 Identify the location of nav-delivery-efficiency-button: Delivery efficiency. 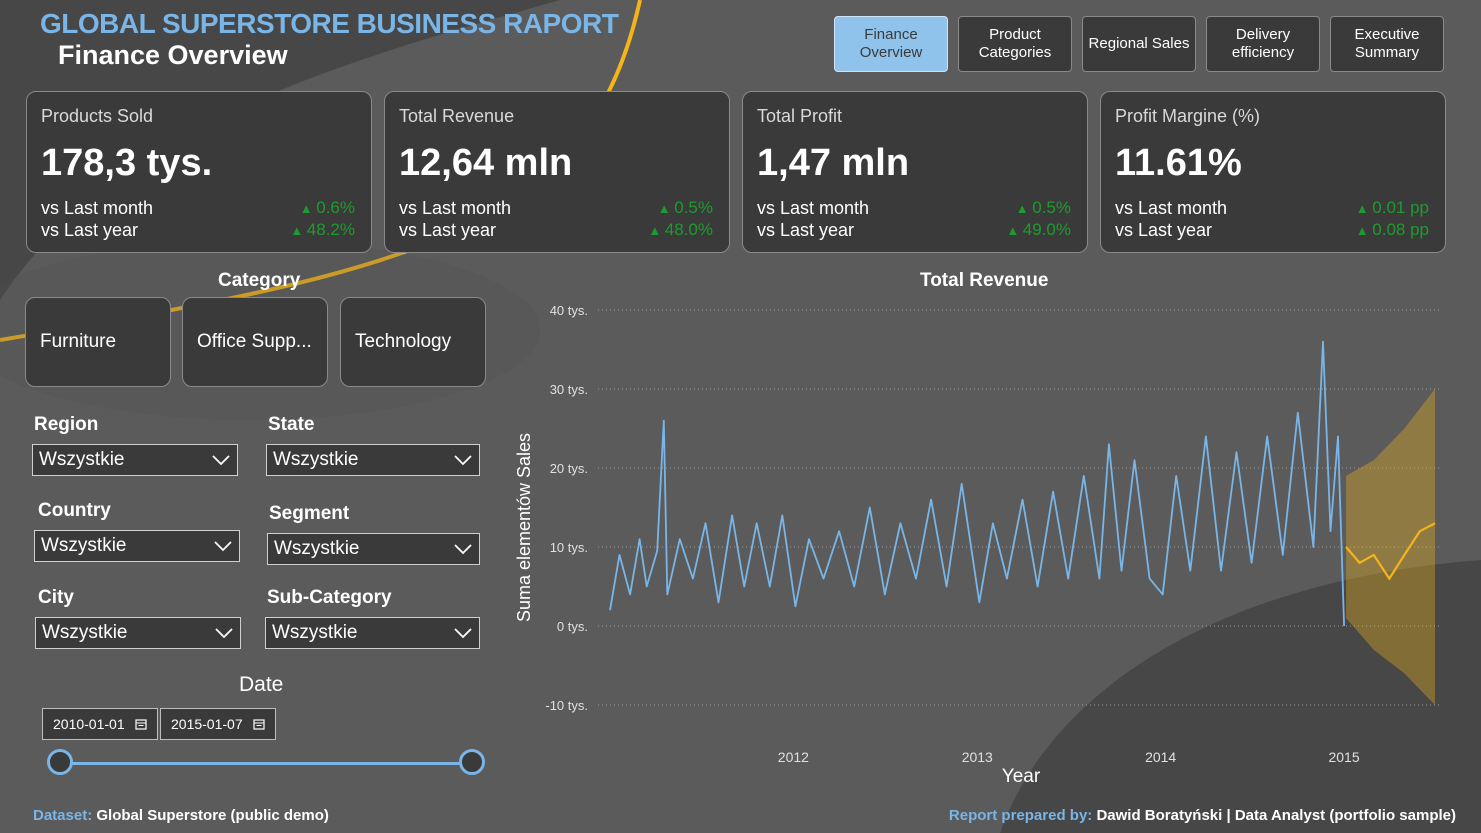
(1263, 44).